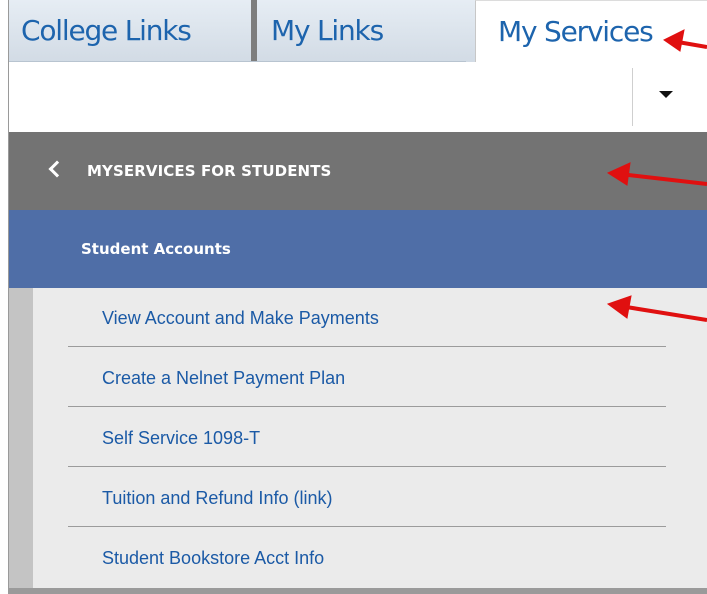 The width and height of the screenshot is (707, 594). I want to click on tab-my-links: My Links, so click(363, 31).